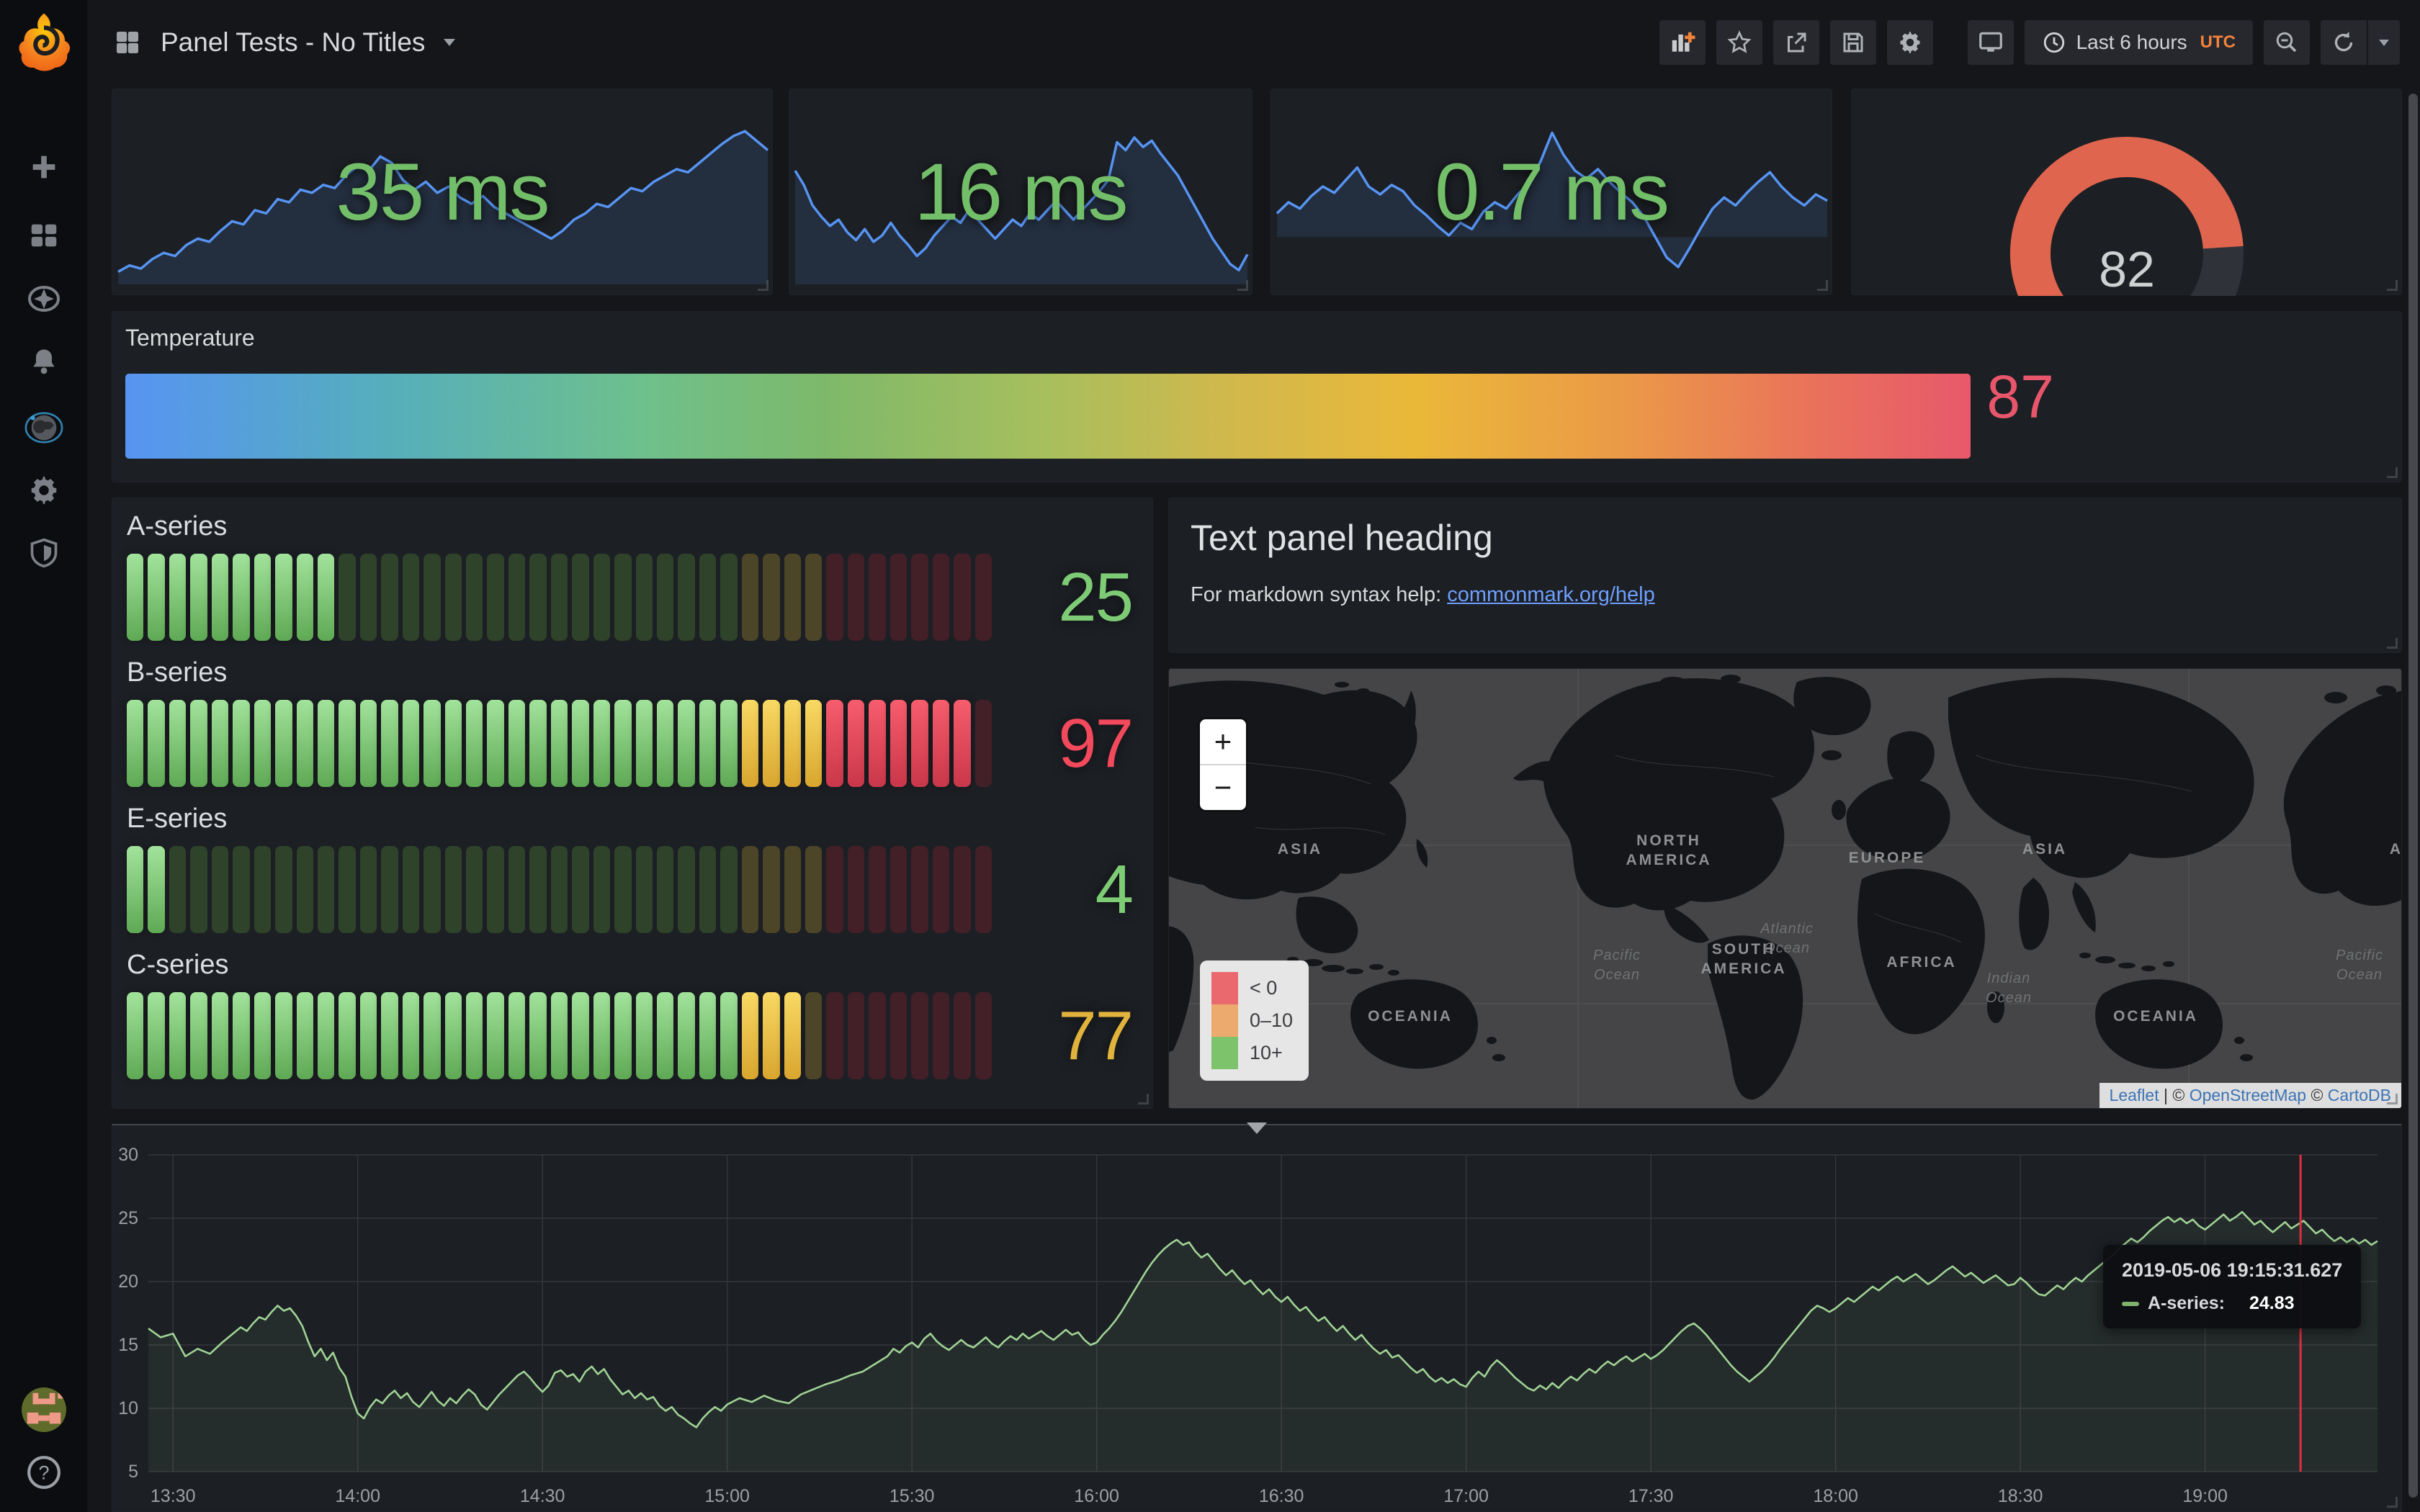 The height and width of the screenshot is (1512, 2420). What do you see at coordinates (1253, 42) in the screenshot?
I see `top-navbar: Panel Tests - No Titles Last 6 hours UTC` at bounding box center [1253, 42].